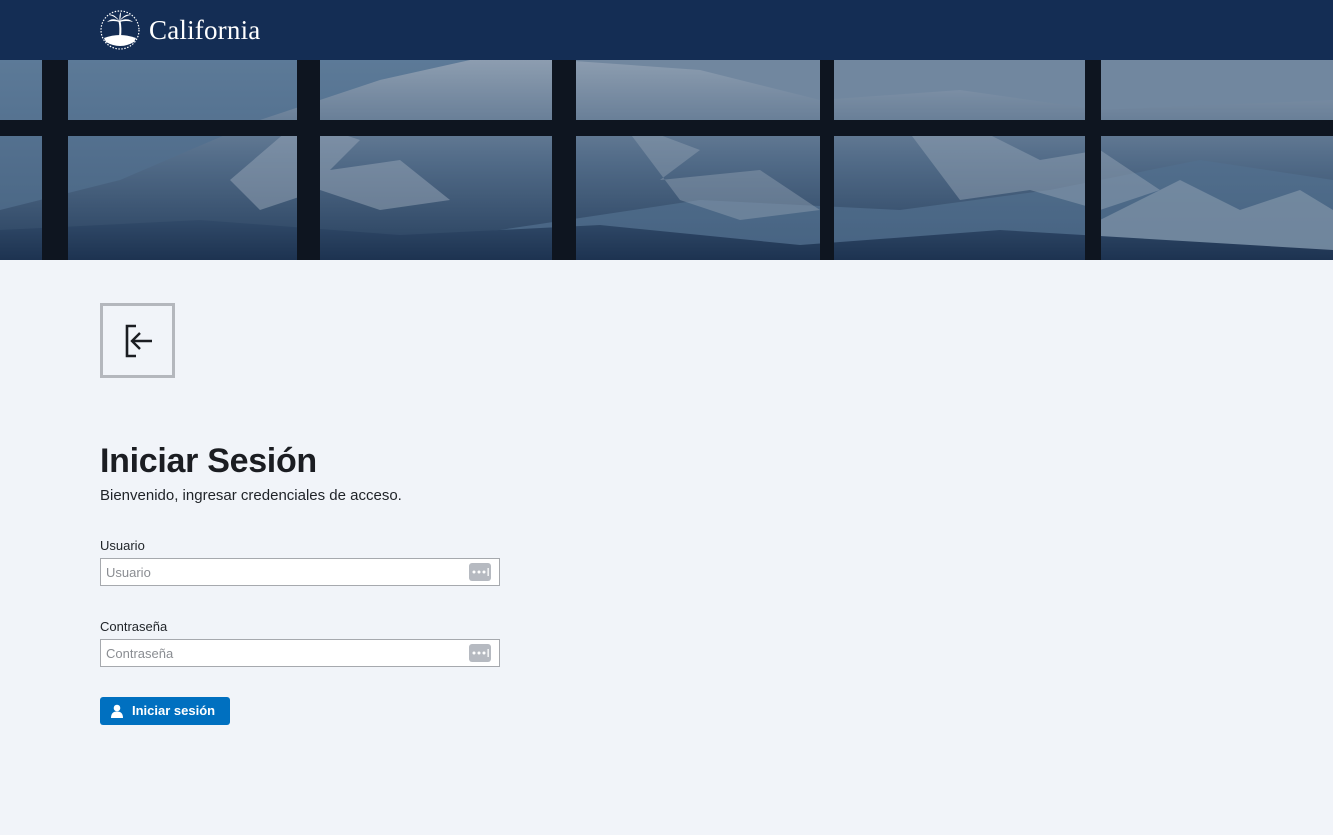 The image size is (1333, 835). Describe the element at coordinates (205, 30) in the screenshot. I see `brand-name: California` at that location.